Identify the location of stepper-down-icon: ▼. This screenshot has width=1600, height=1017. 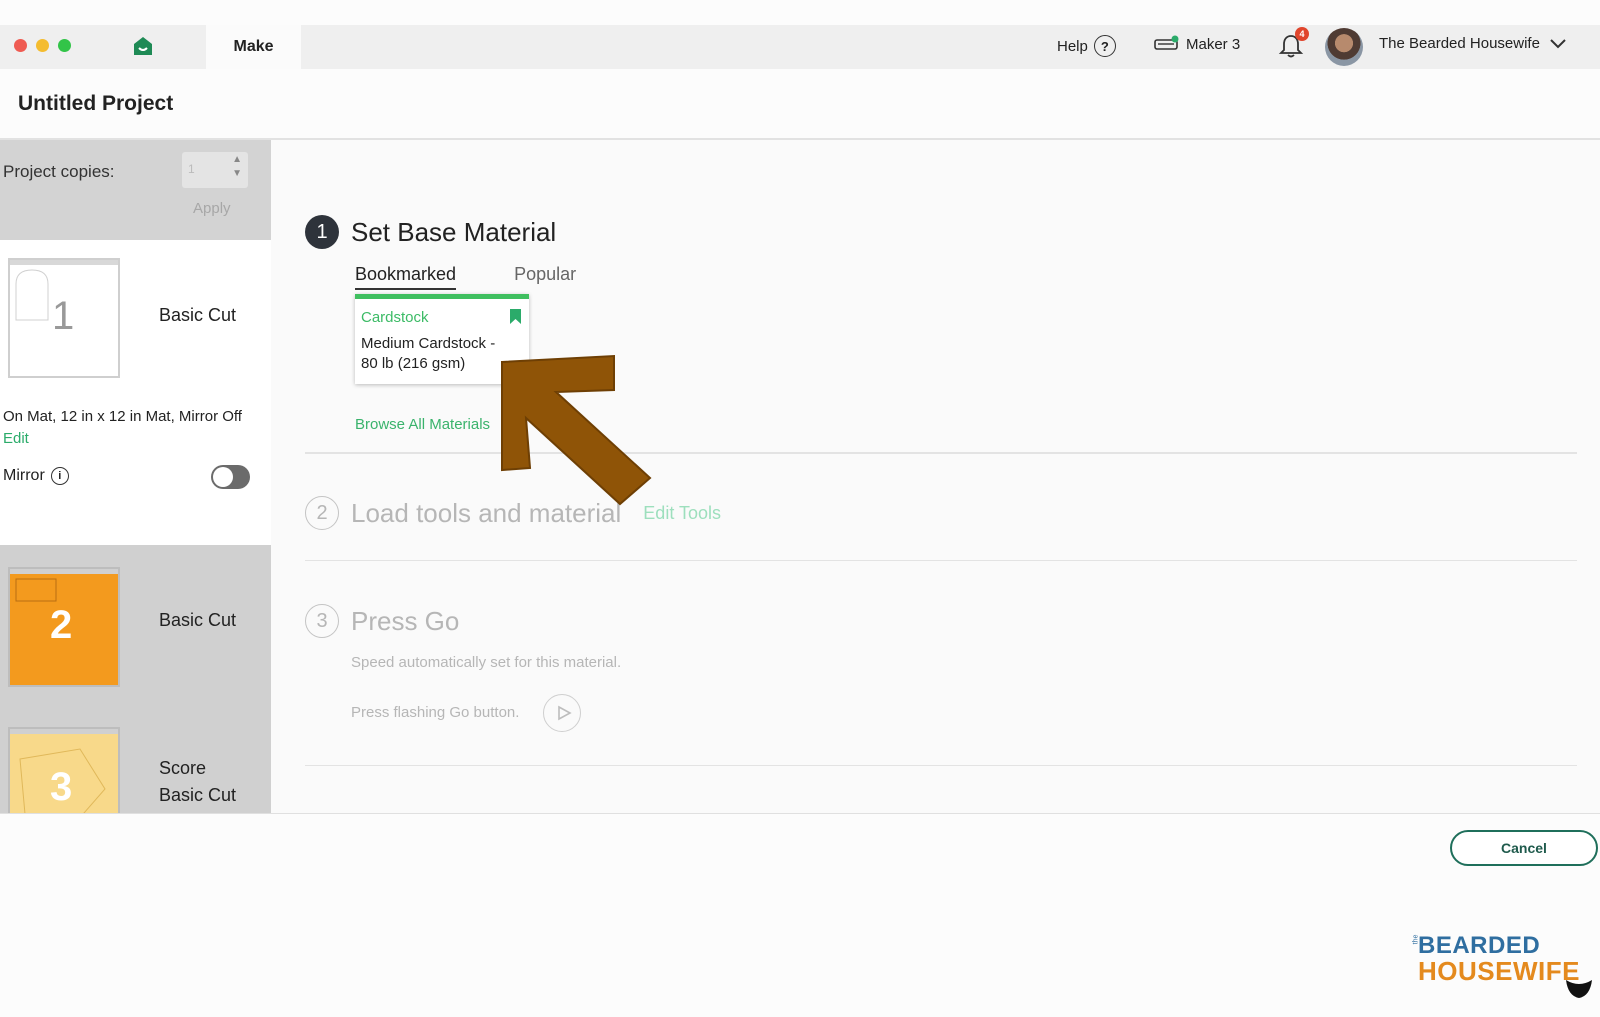
(237, 173).